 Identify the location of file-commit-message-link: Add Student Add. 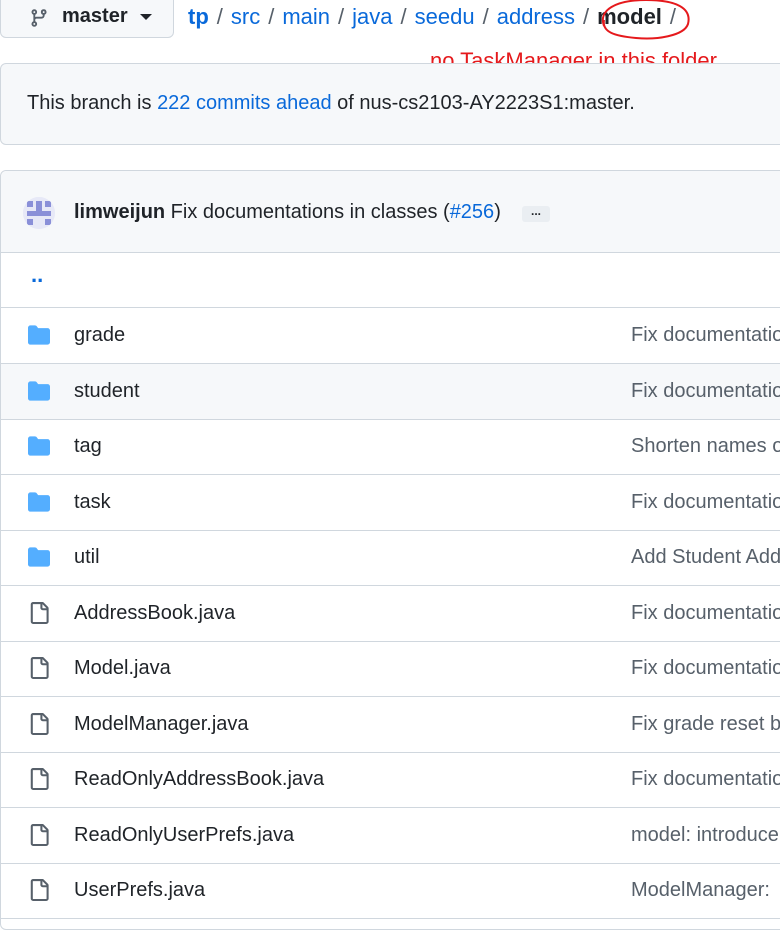
(705, 557).